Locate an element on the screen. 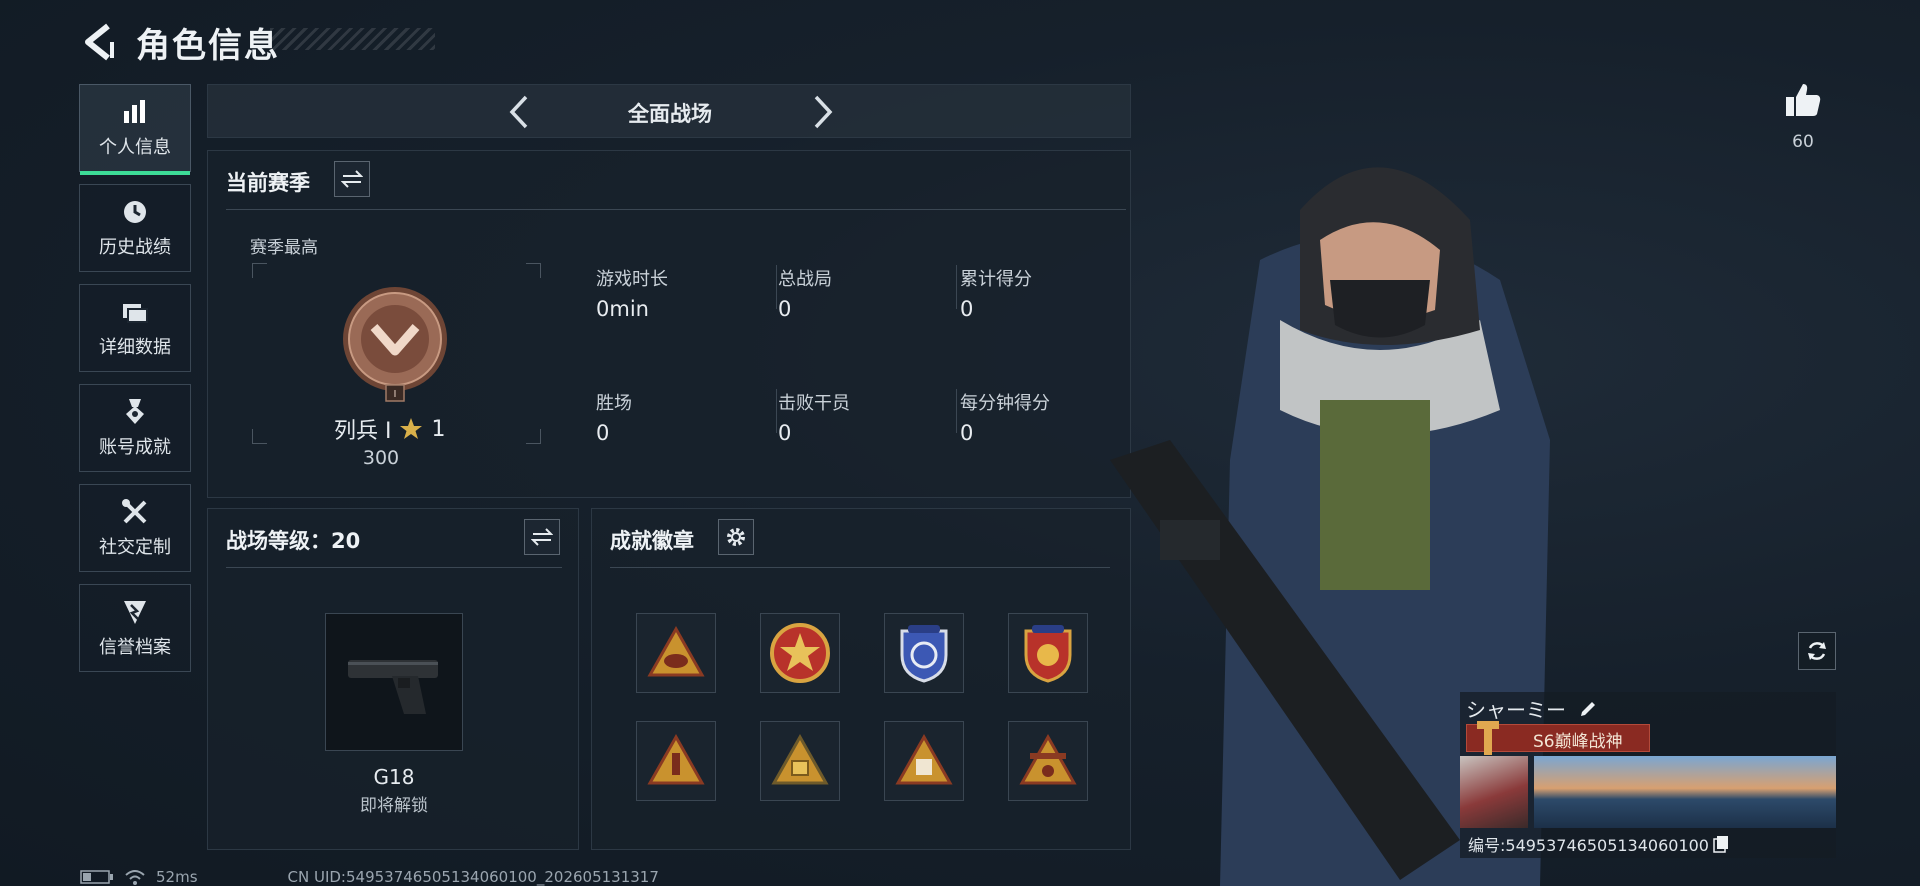 The height and width of the screenshot is (886, 1920). badge-triangle-crest is located at coordinates (1048, 761).